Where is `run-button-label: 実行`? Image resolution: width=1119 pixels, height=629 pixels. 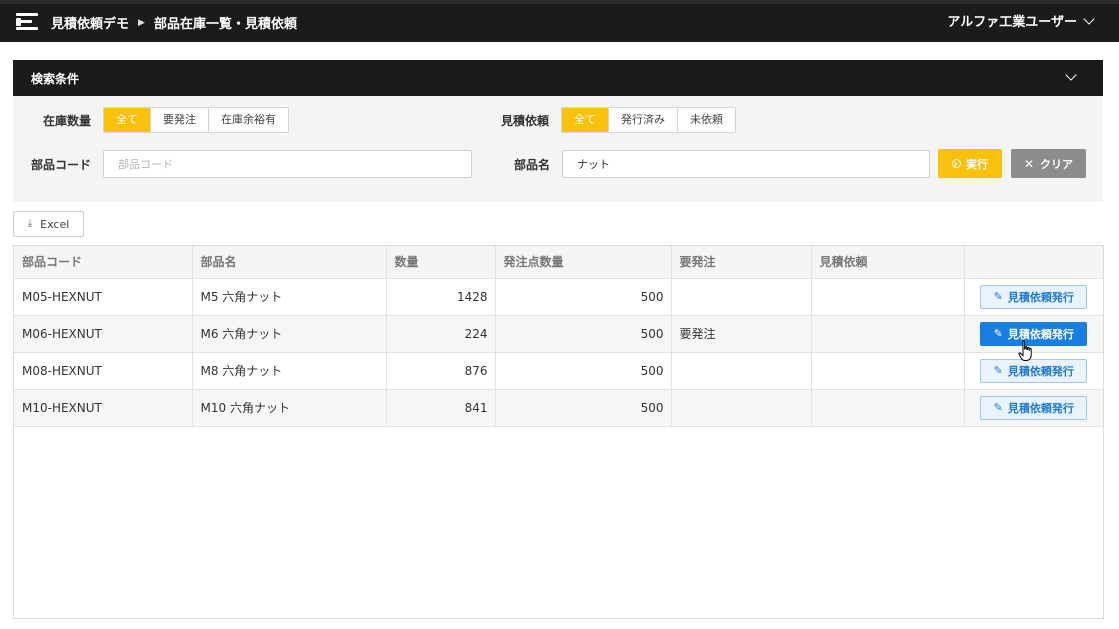 run-button-label: 実行 is located at coordinates (977, 164).